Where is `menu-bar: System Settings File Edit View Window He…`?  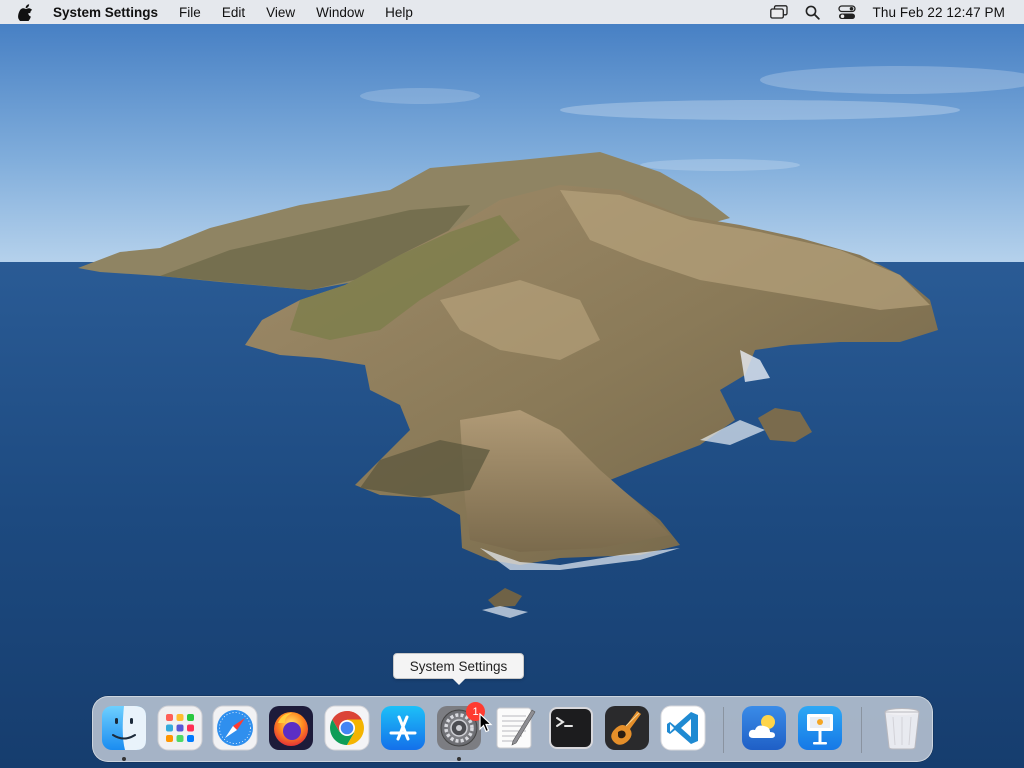 menu-bar: System Settings File Edit View Window He… is located at coordinates (512, 12).